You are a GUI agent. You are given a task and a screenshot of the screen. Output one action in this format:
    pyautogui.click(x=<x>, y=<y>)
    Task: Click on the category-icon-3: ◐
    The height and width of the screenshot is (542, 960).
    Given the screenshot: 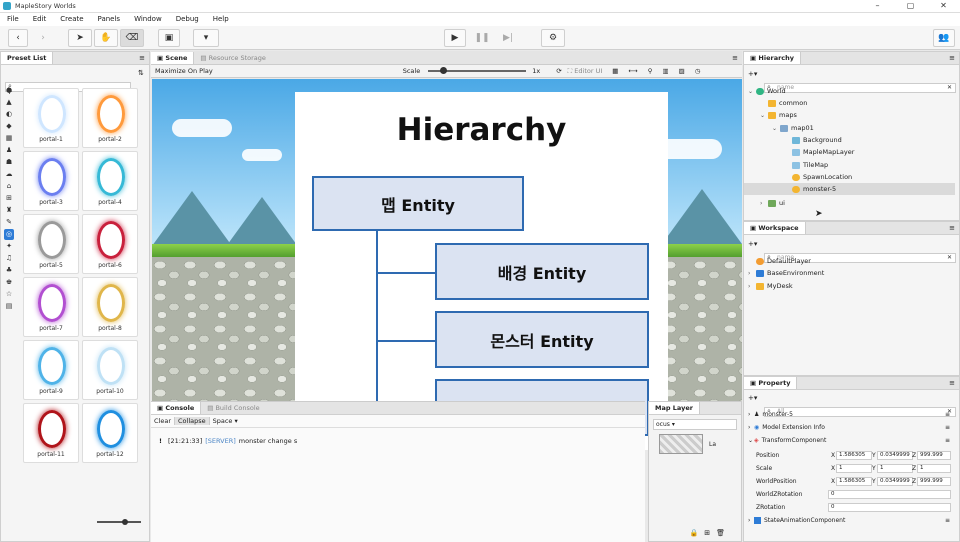 What is the action you would take?
    pyautogui.click(x=9, y=114)
    